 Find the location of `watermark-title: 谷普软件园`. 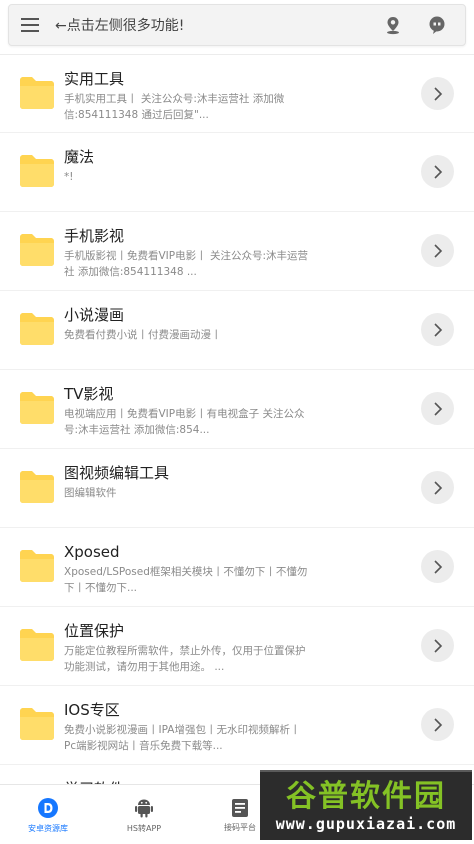

watermark-title: 谷普软件园 is located at coordinates (366, 796).